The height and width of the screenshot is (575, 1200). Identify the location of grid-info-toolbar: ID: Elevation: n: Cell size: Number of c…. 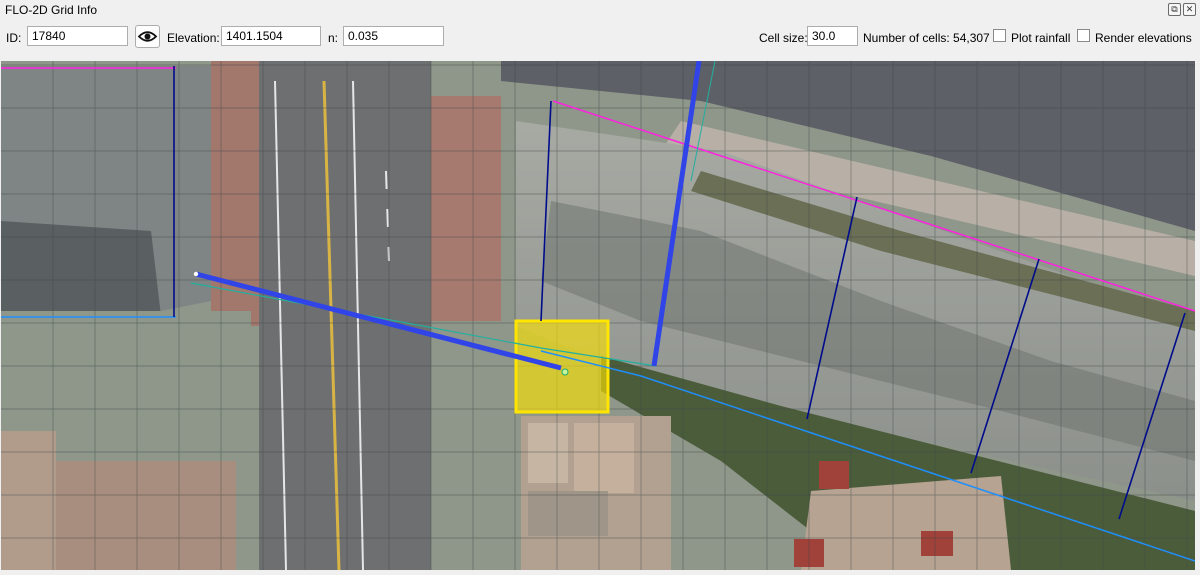
(600, 40).